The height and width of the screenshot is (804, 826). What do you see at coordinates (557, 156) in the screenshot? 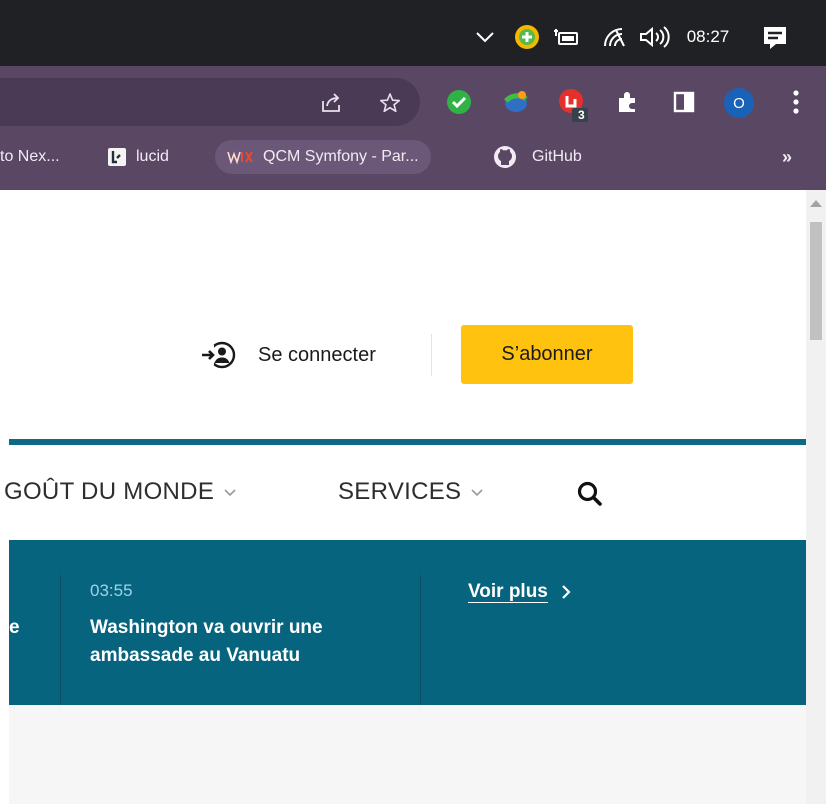
I see `bookmark-label: GitHub` at bounding box center [557, 156].